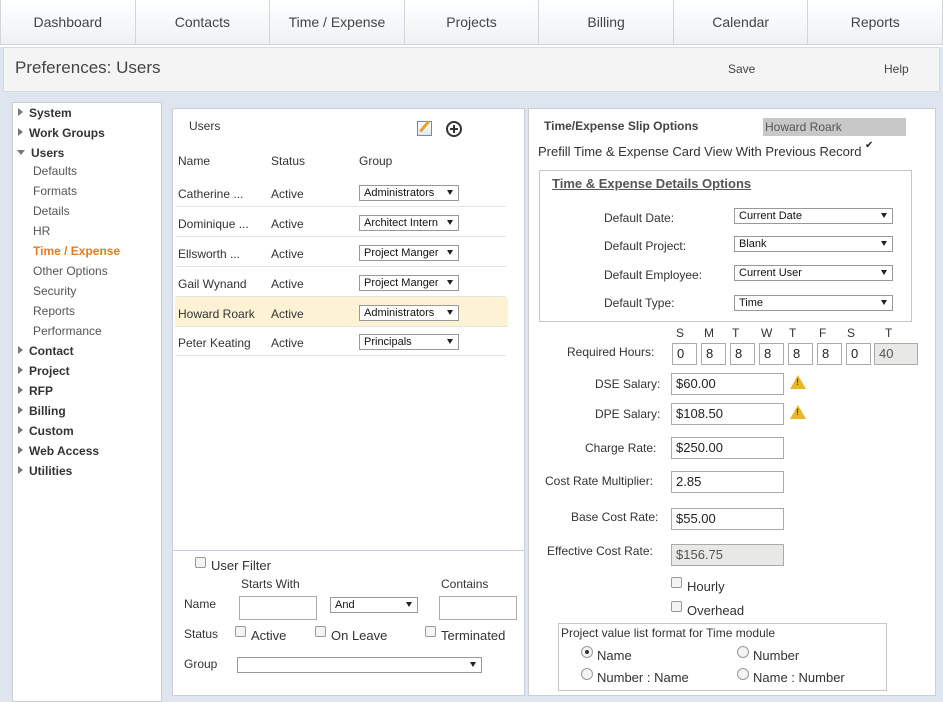 This screenshot has width=943, height=702. Describe the element at coordinates (743, 674) in the screenshot. I see `pvl-radio-name-number` at that location.